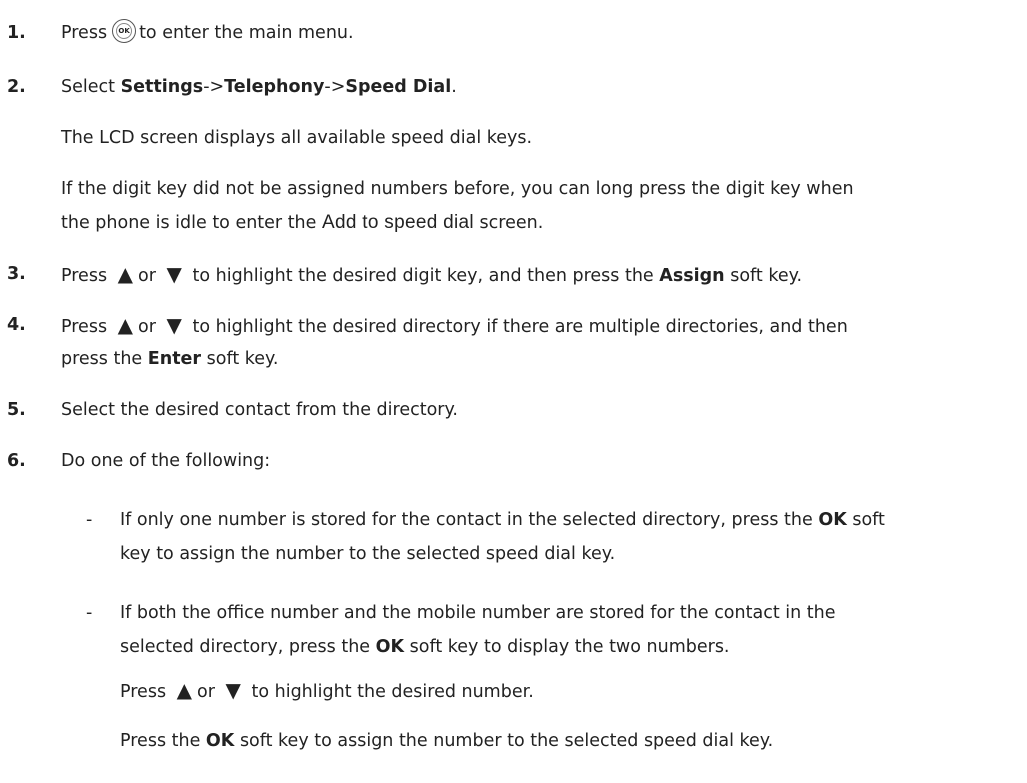 This screenshot has width=1027, height=783. I want to click on assign-key-label: Assign, so click(692, 276).